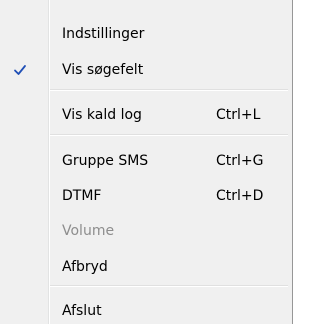 This screenshot has height=324, width=320. Describe the element at coordinates (146, 70) in the screenshot. I see `menu-item-vis-sogefelt: Vis søgefelt` at that location.